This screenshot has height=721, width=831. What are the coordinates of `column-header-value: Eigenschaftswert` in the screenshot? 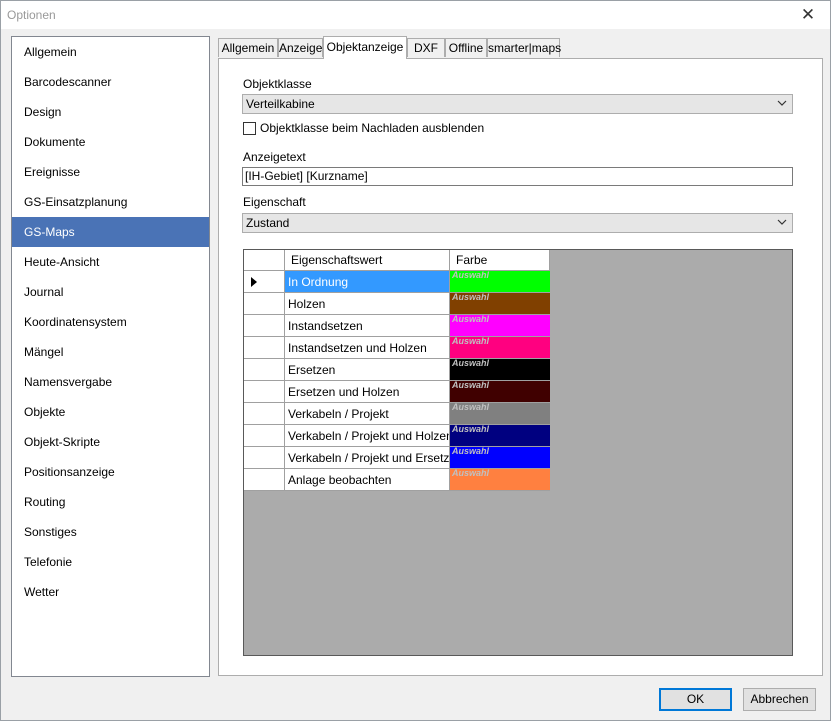 It's located at (367, 260).